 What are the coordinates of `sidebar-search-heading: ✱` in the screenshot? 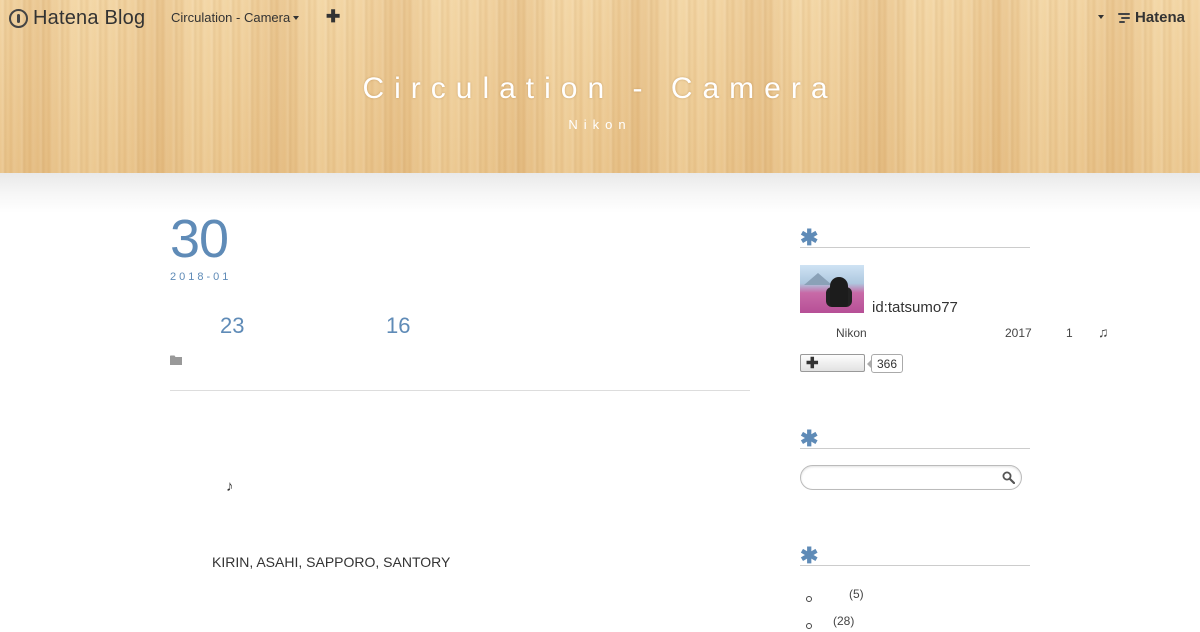 It's located at (915, 438).